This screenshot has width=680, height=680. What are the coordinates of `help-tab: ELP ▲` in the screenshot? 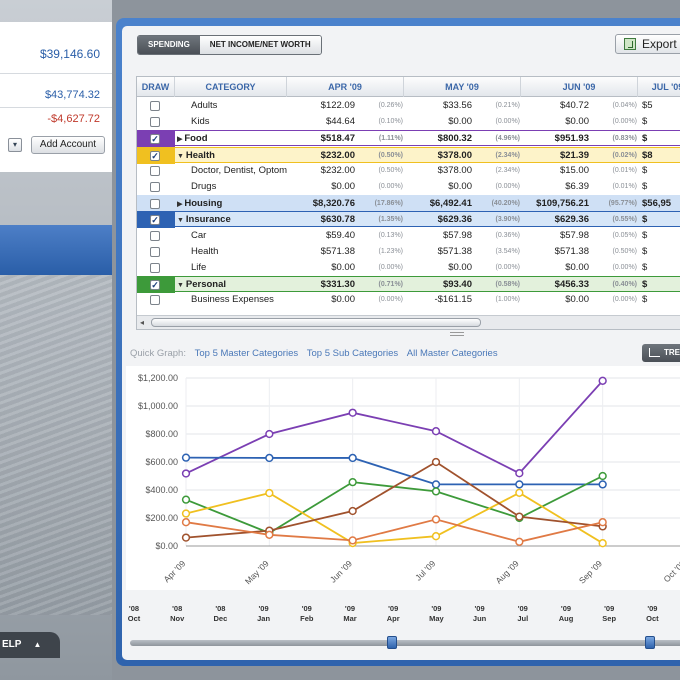 It's located at (30, 645).